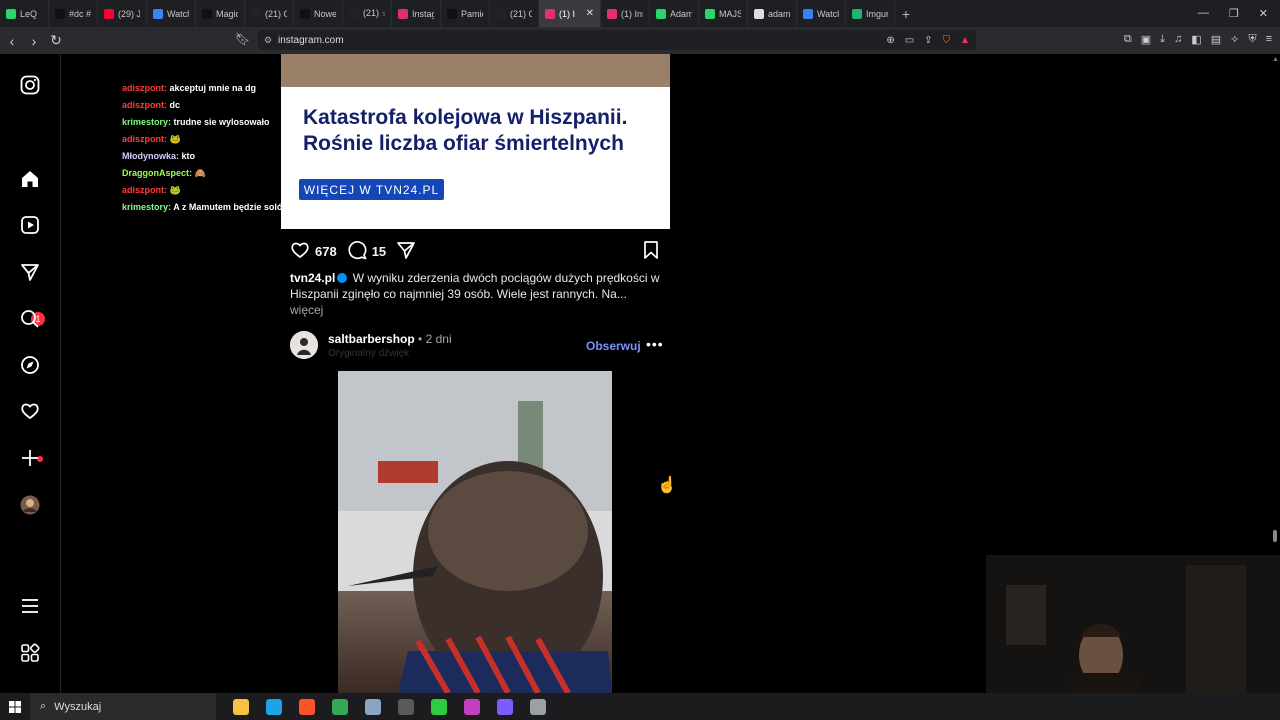 This screenshot has width=1280, height=720. Describe the element at coordinates (379, 251) in the screenshot. I see `comment-count: 15` at that location.